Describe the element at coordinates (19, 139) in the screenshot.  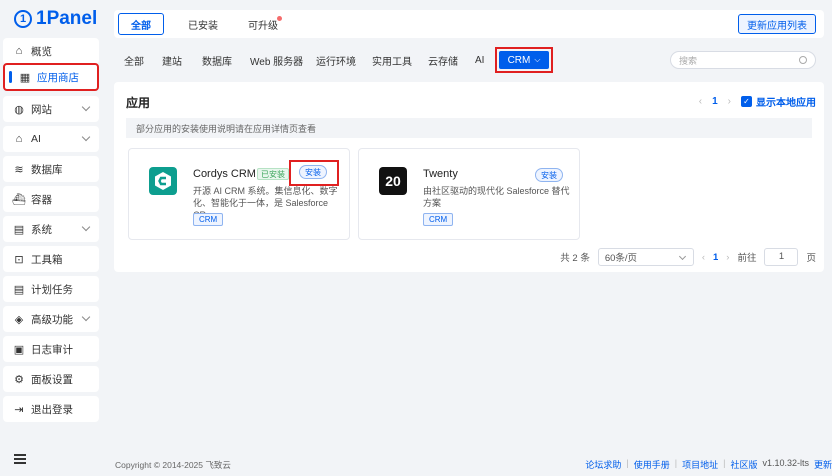
I see `robot-icon: ⌂` at that location.